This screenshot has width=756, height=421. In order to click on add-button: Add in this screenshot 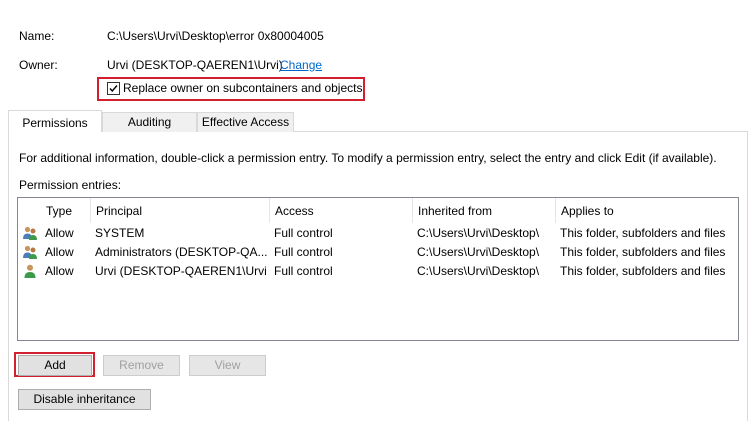, I will do `click(55, 365)`.